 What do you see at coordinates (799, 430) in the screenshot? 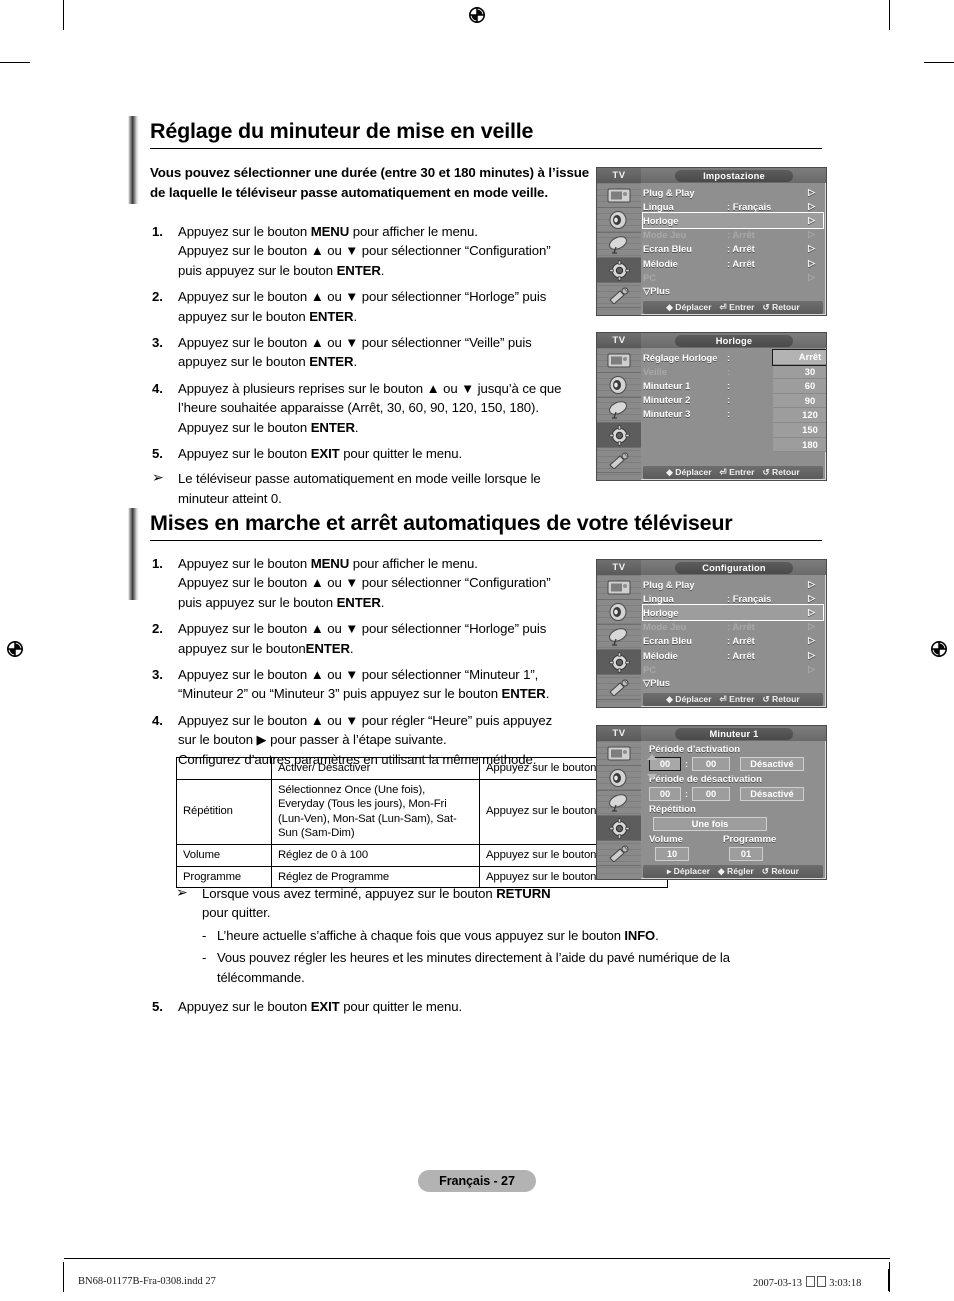
I see `sleep-timer-option: 150` at bounding box center [799, 430].